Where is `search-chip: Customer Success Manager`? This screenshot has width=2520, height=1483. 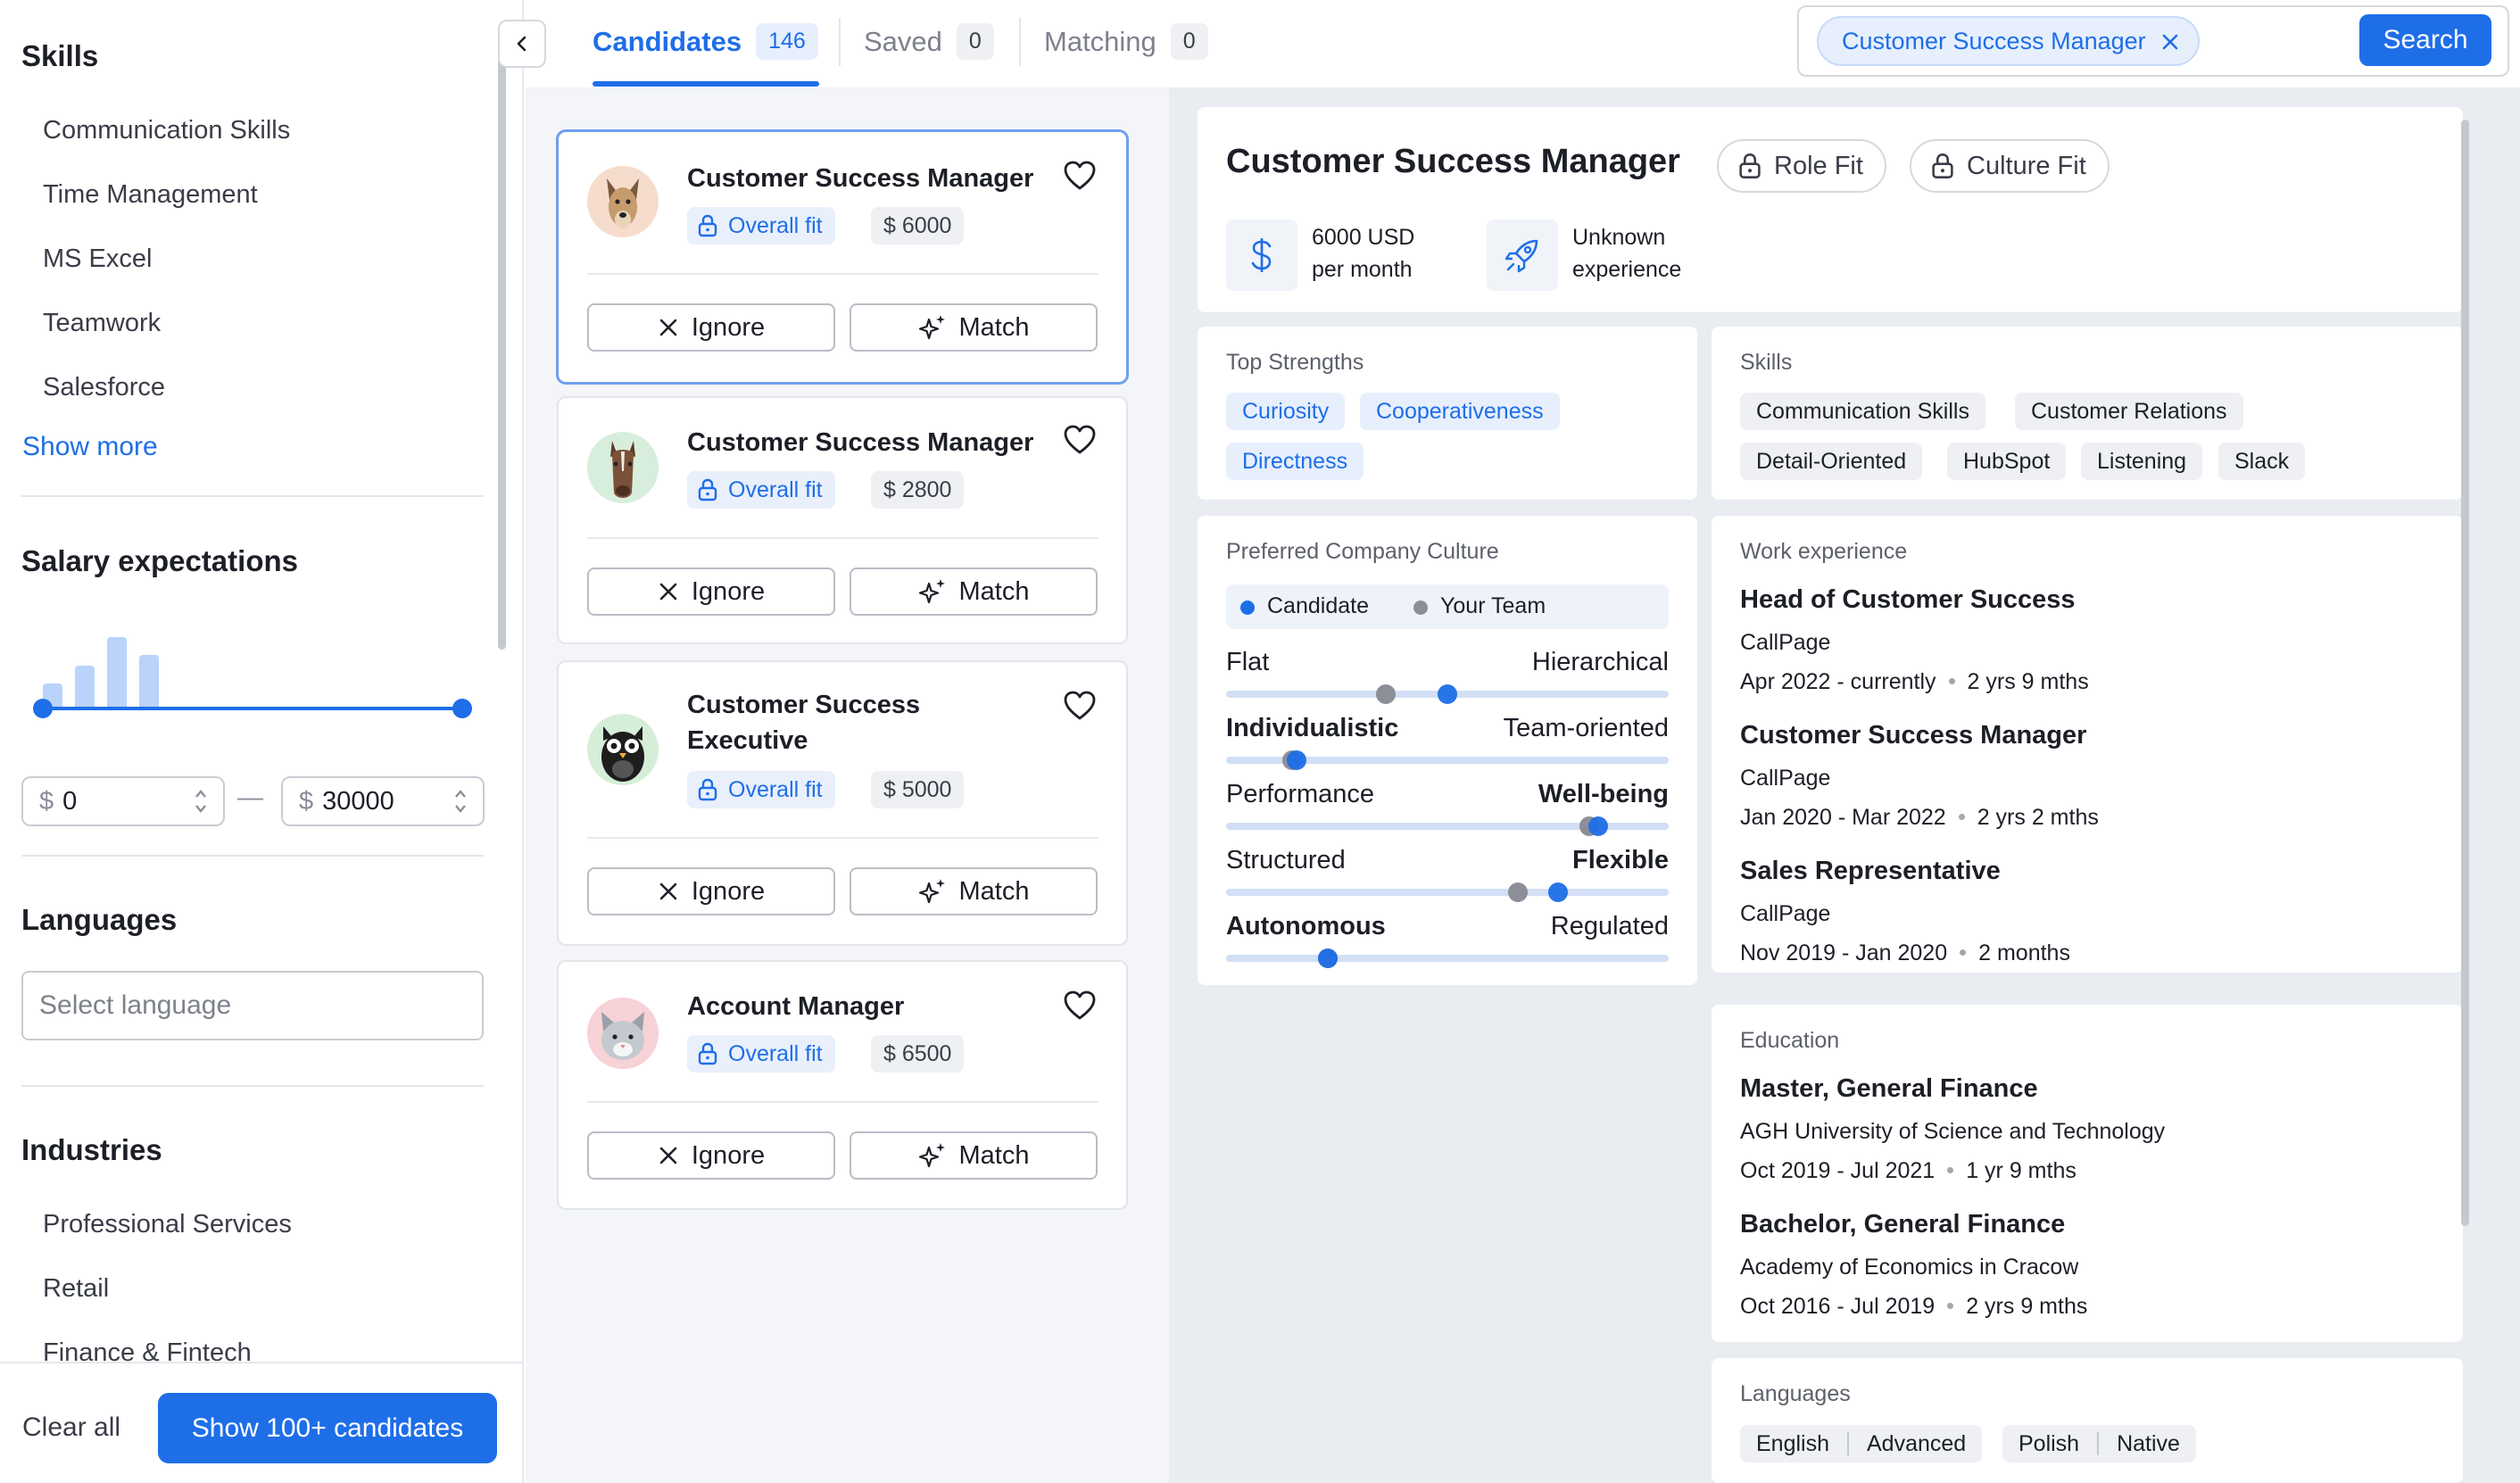 search-chip: Customer Success Manager is located at coordinates (2009, 41).